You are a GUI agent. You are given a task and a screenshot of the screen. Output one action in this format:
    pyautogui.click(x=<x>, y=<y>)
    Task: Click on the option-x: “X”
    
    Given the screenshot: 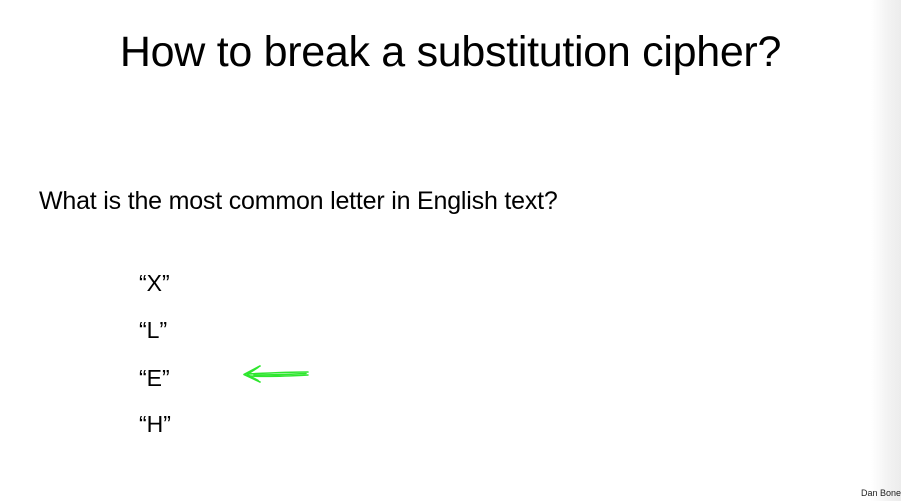 What is the action you would take?
    pyautogui.click(x=154, y=283)
    